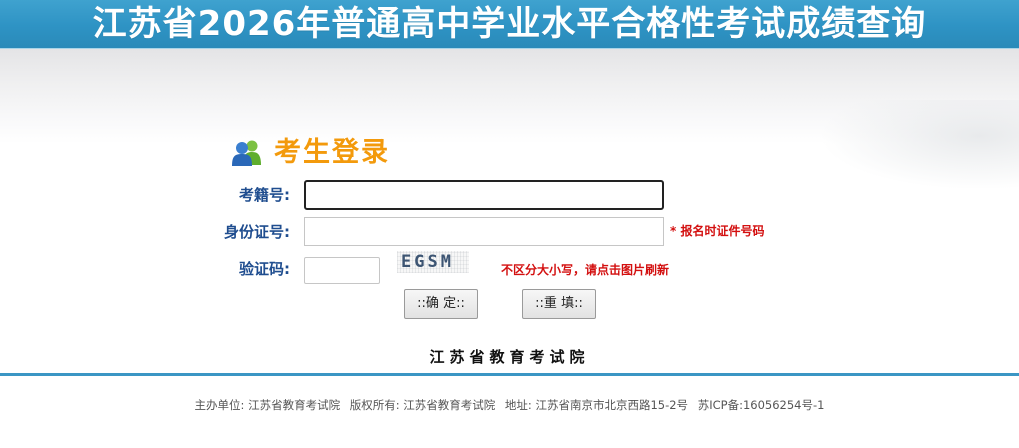 The height and width of the screenshot is (448, 1019). Describe the element at coordinates (427, 262) in the screenshot. I see `captcha-image-text: EGSM` at that location.